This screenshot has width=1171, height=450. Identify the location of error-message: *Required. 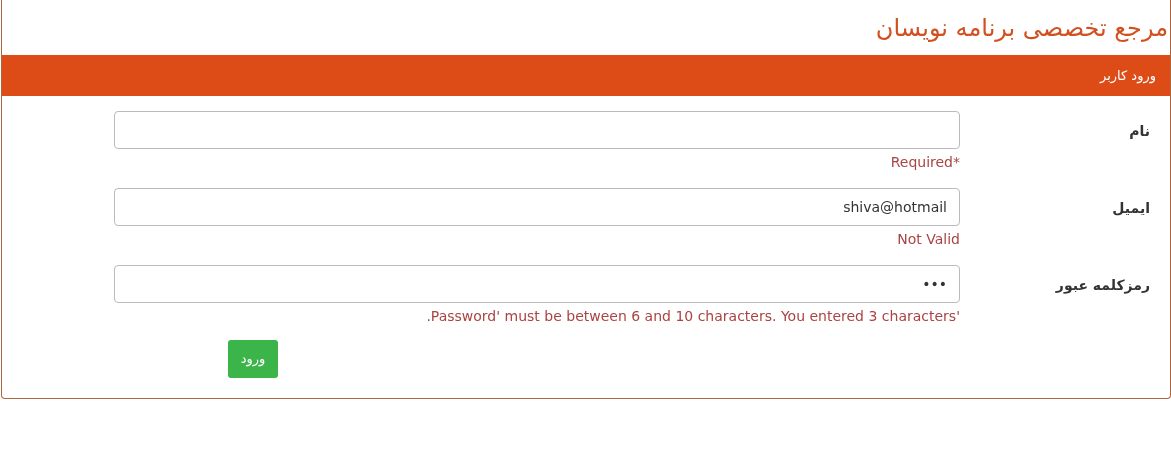
(925, 162).